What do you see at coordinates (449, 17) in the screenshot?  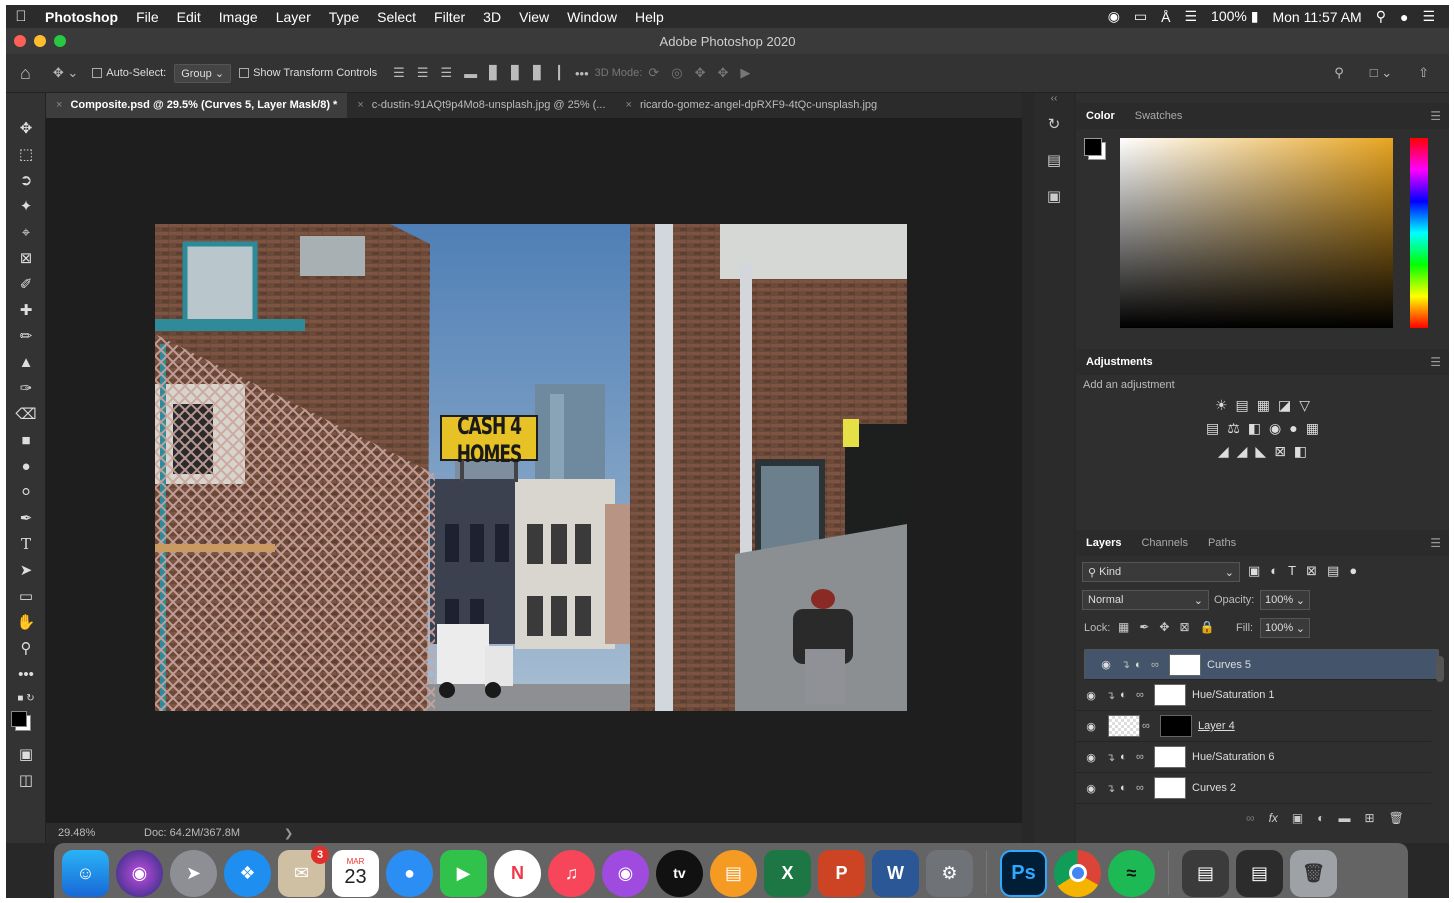 I see `menu-filter: Filter` at bounding box center [449, 17].